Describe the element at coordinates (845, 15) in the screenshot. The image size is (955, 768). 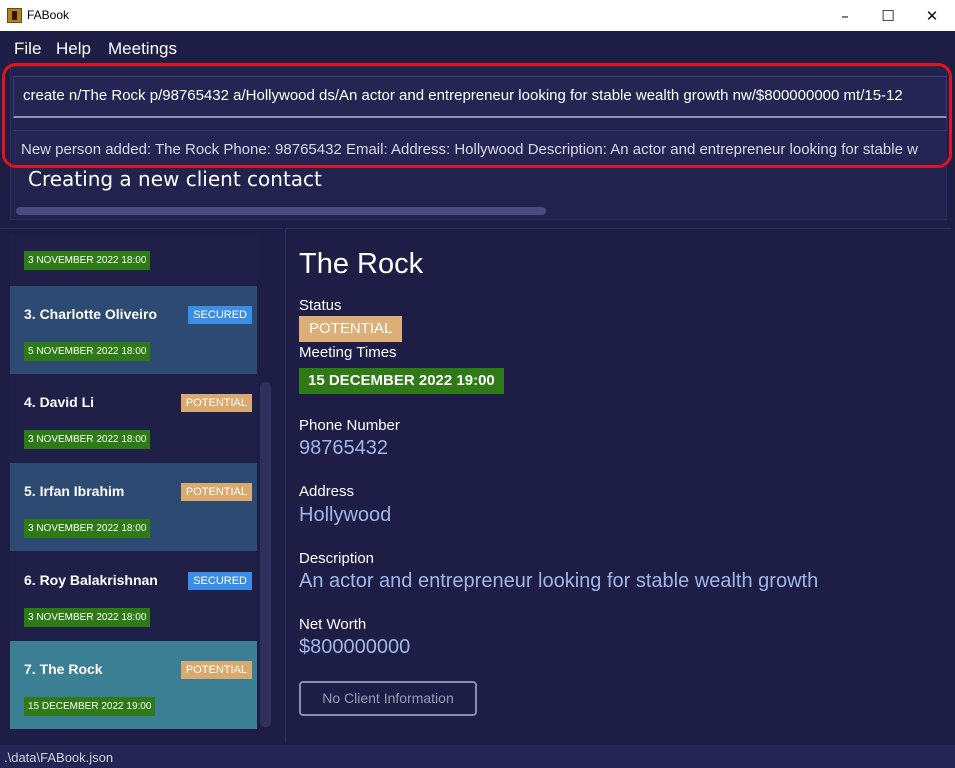
I see `minimize-button: –` at that location.